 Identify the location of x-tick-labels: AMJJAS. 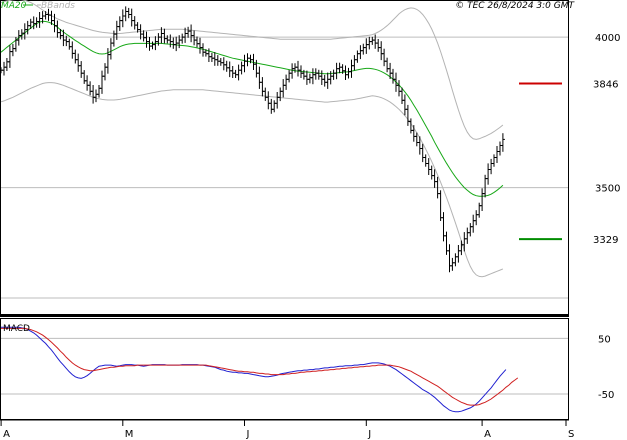
(287, 430).